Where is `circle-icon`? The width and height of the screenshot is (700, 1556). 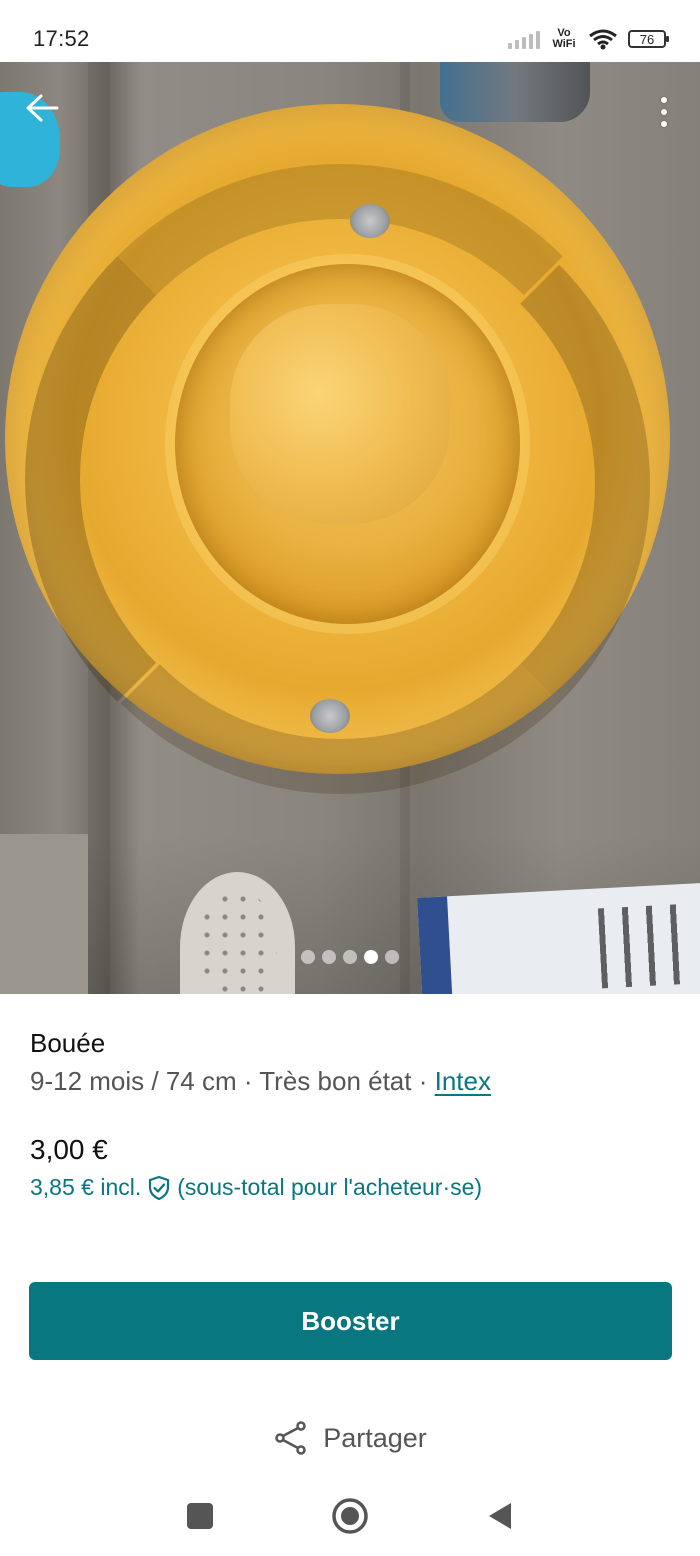 circle-icon is located at coordinates (350, 1516).